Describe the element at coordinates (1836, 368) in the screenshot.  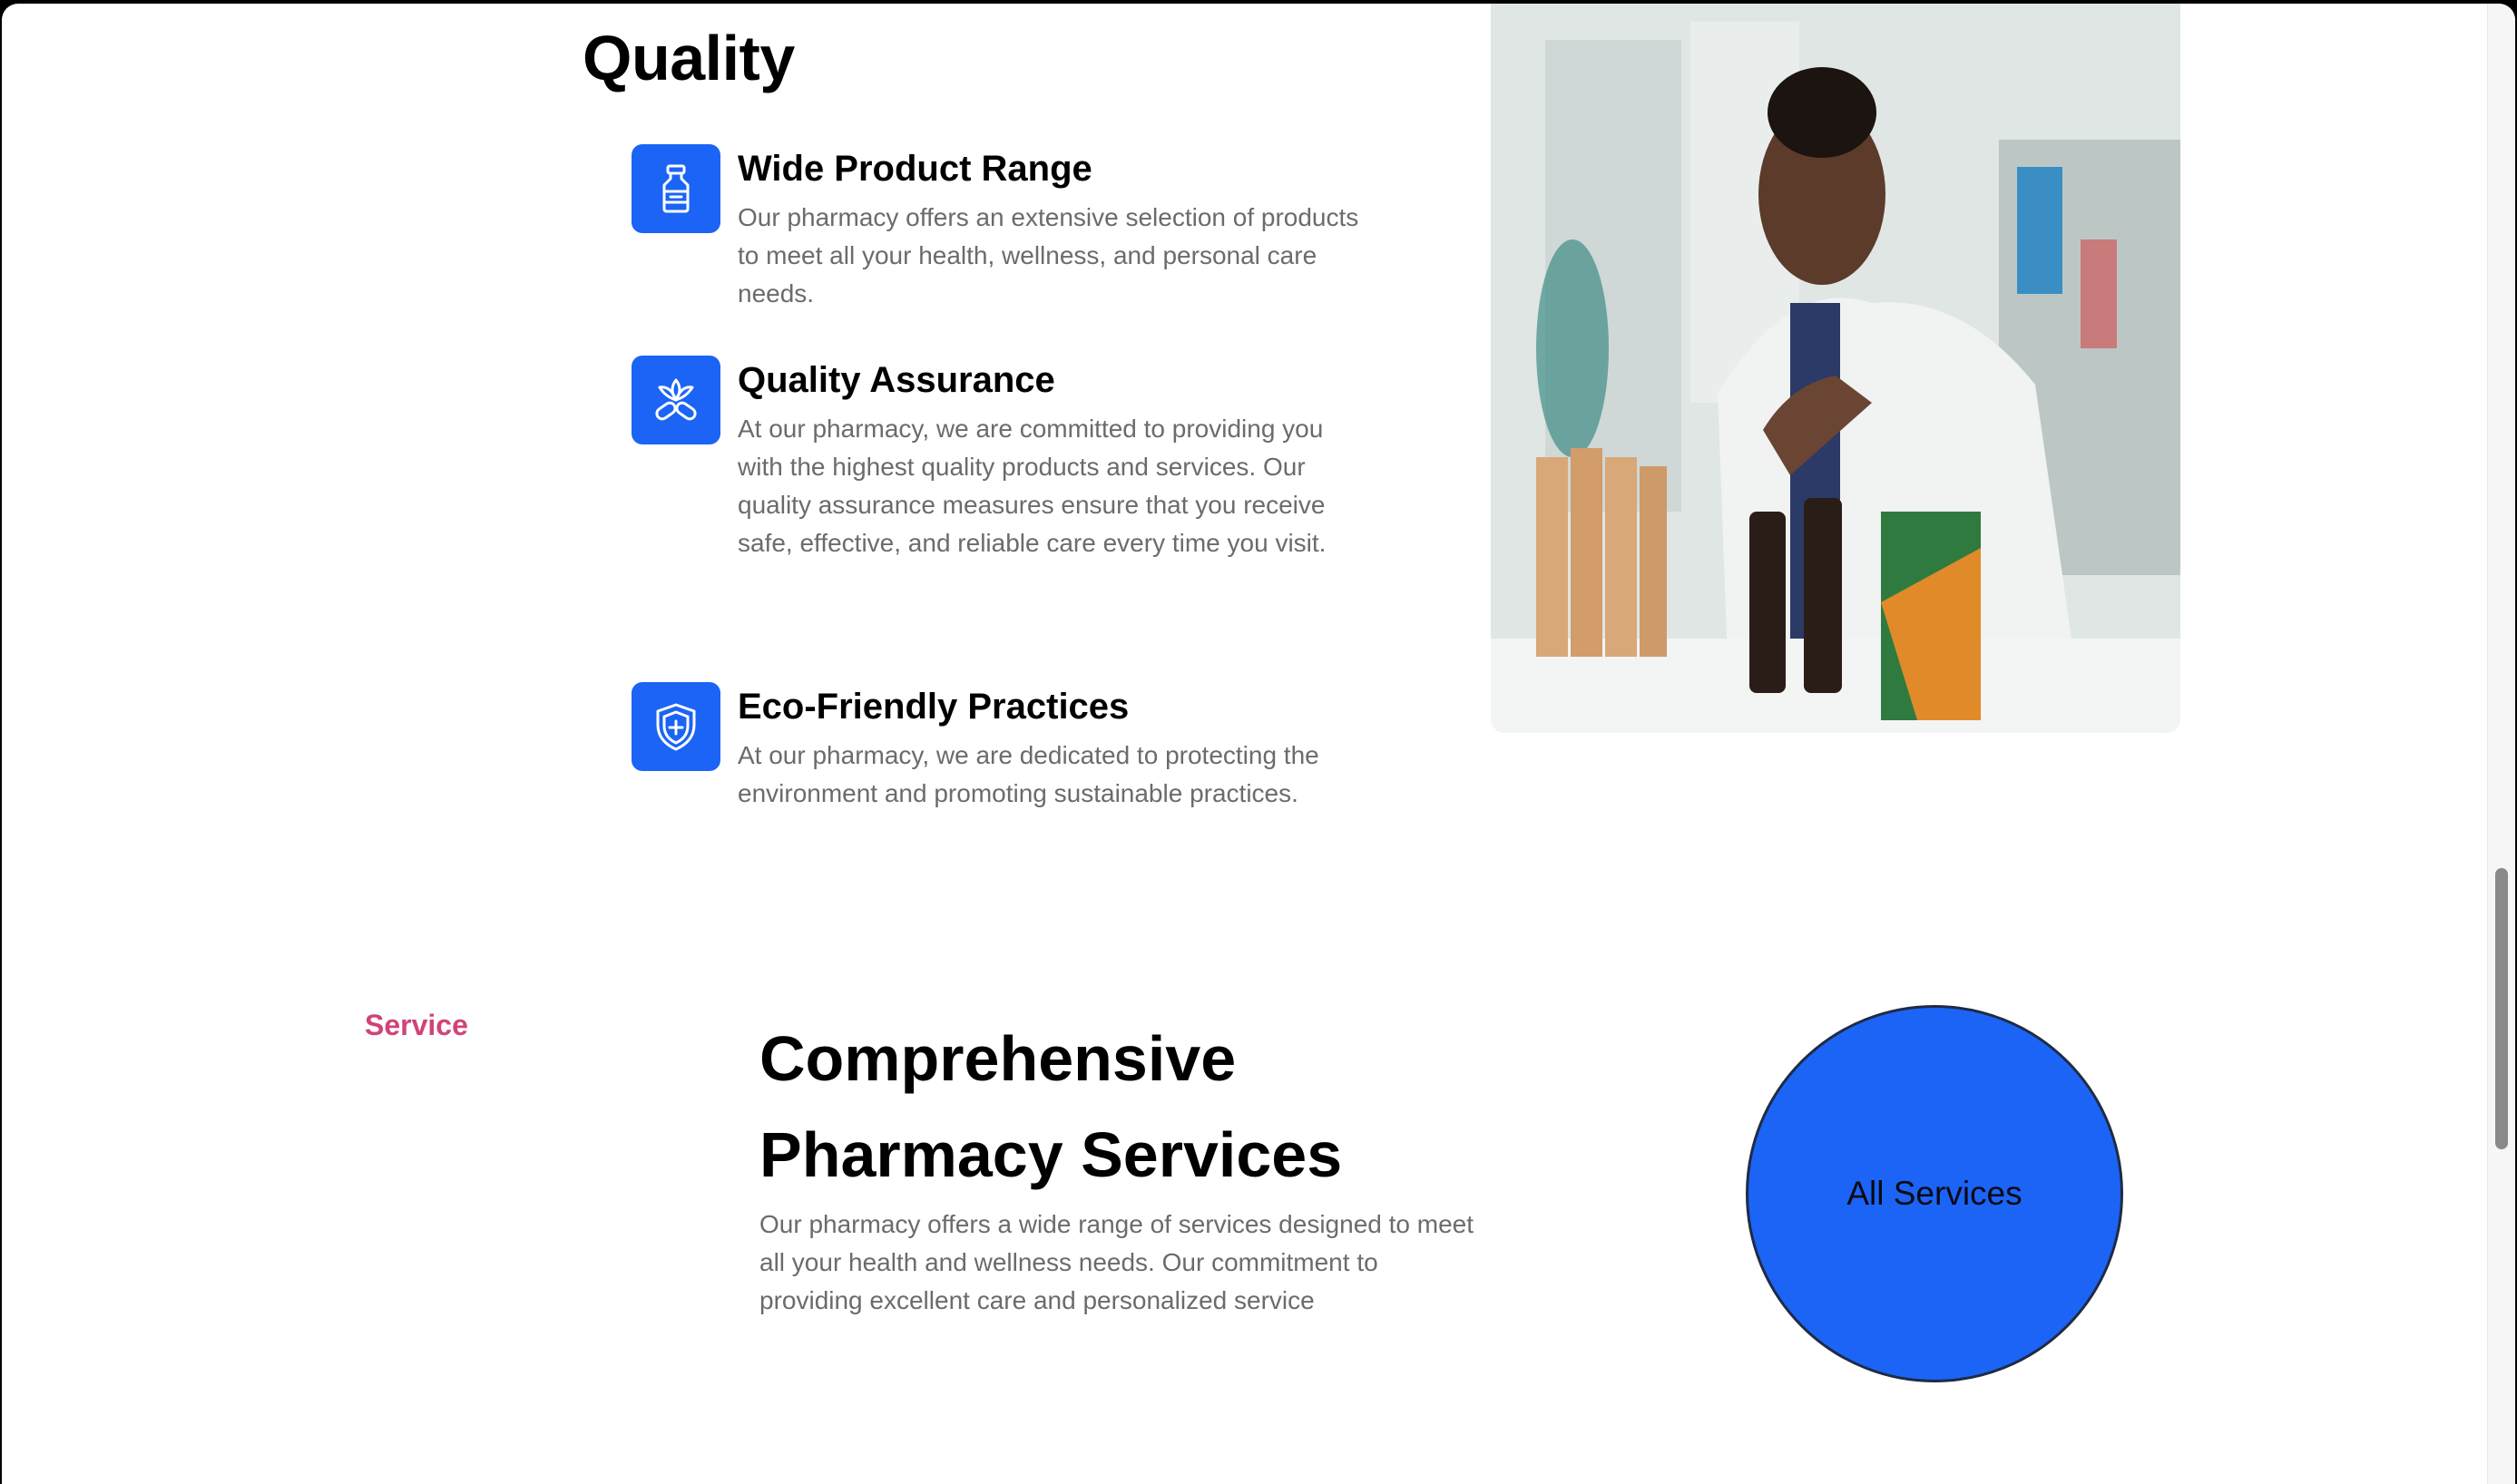
I see `pharmacist-photo` at that location.